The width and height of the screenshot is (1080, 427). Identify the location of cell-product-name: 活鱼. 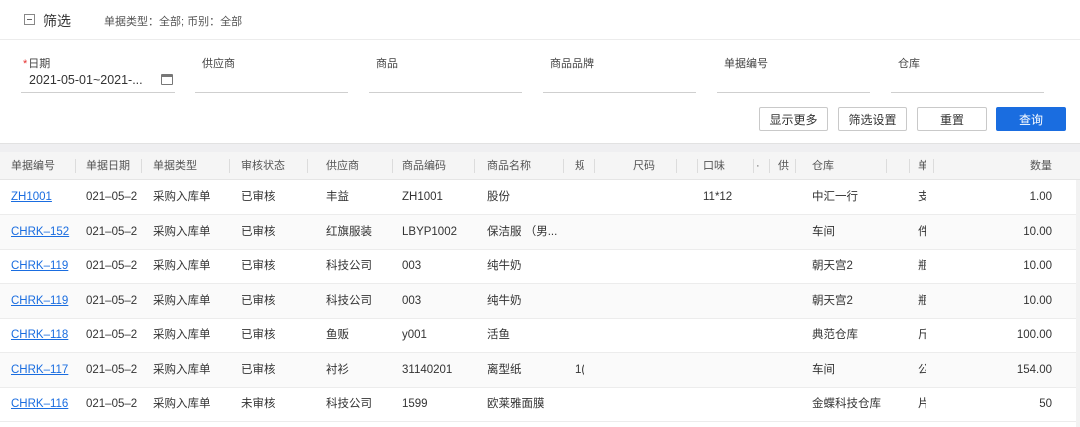
(498, 335).